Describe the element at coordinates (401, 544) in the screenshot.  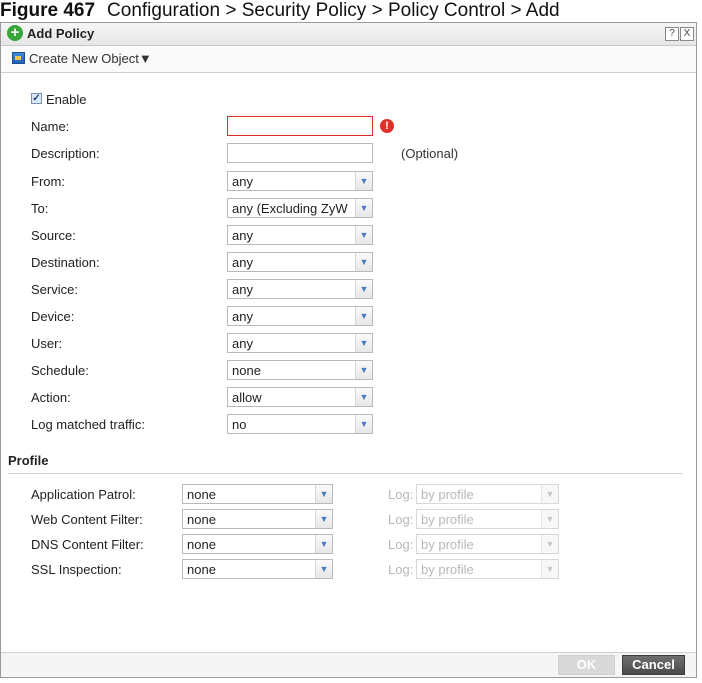
I see `dns-filter-log-label: Log:` at that location.